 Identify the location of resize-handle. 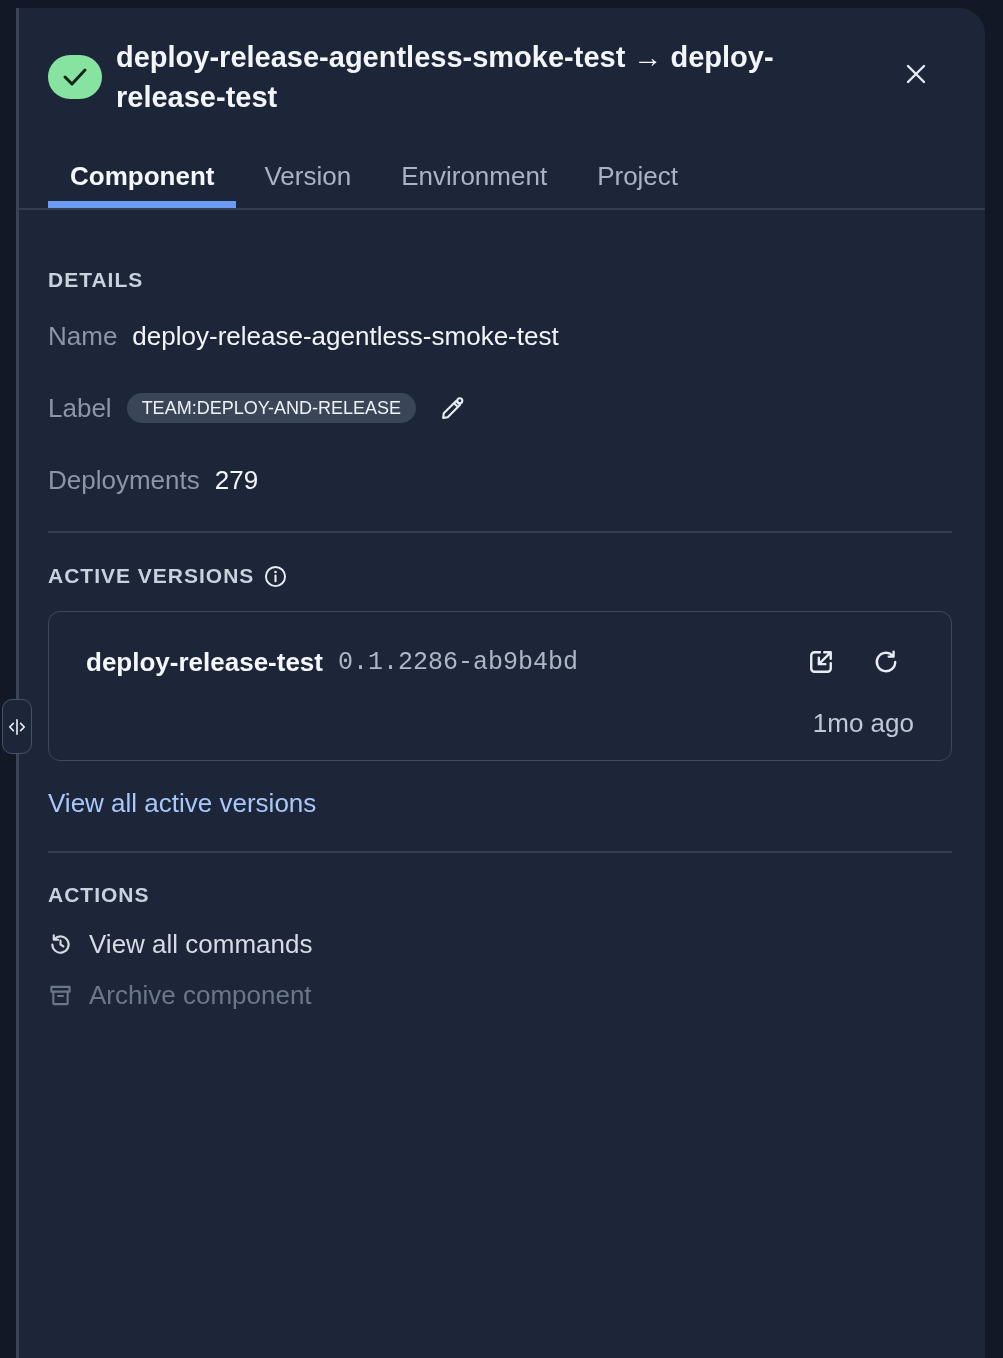
(17, 726).